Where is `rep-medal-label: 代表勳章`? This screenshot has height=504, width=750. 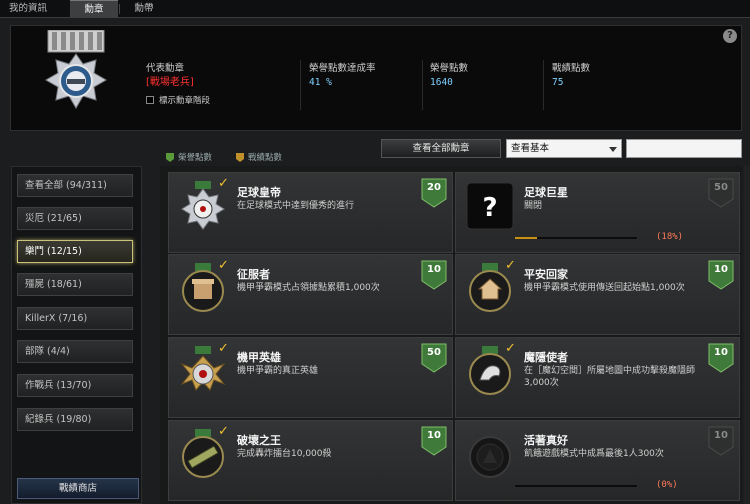 rep-medal-label: 代表勳章 is located at coordinates (165, 68).